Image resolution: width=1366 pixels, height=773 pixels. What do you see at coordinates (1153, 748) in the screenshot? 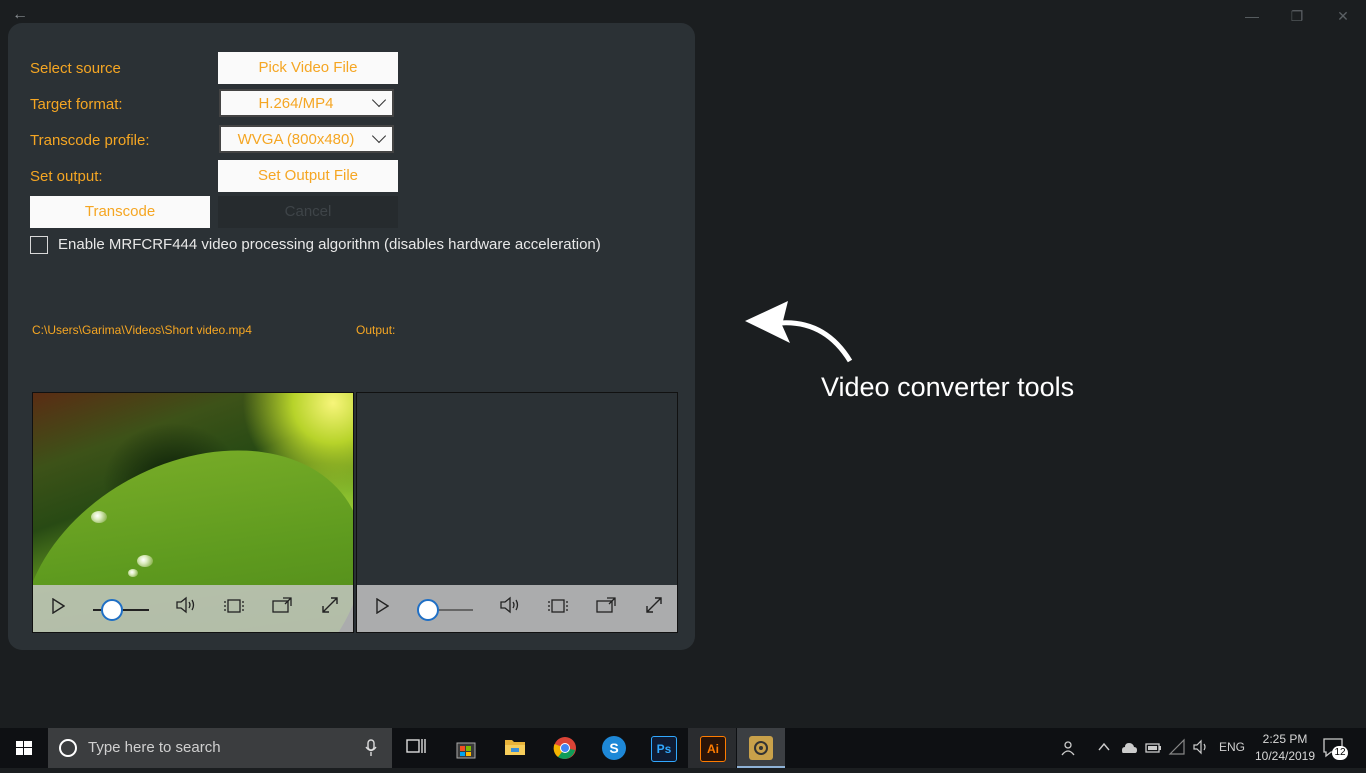
I see `battery-icon` at bounding box center [1153, 748].